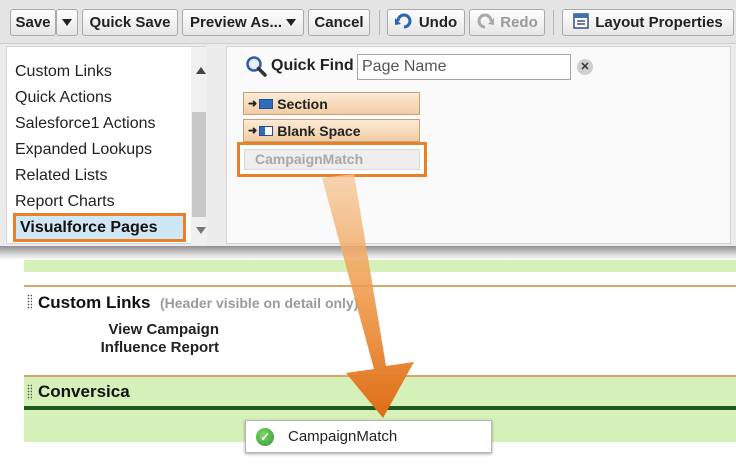 The width and height of the screenshot is (736, 473). Describe the element at coordinates (201, 70) in the screenshot. I see `scroll-up-icon` at that location.